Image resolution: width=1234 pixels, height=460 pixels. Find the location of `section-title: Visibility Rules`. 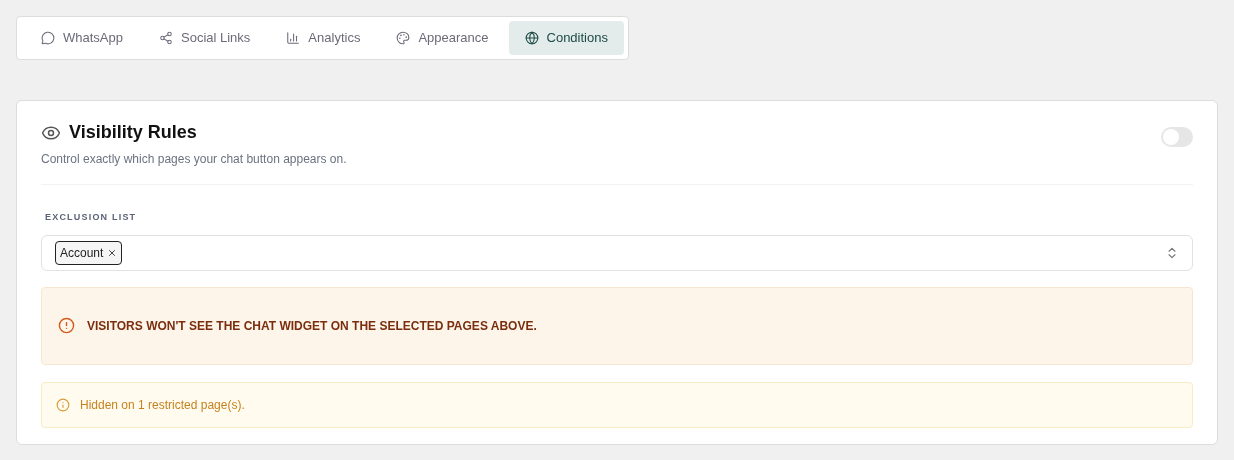

section-title: Visibility Rules is located at coordinates (133, 132).